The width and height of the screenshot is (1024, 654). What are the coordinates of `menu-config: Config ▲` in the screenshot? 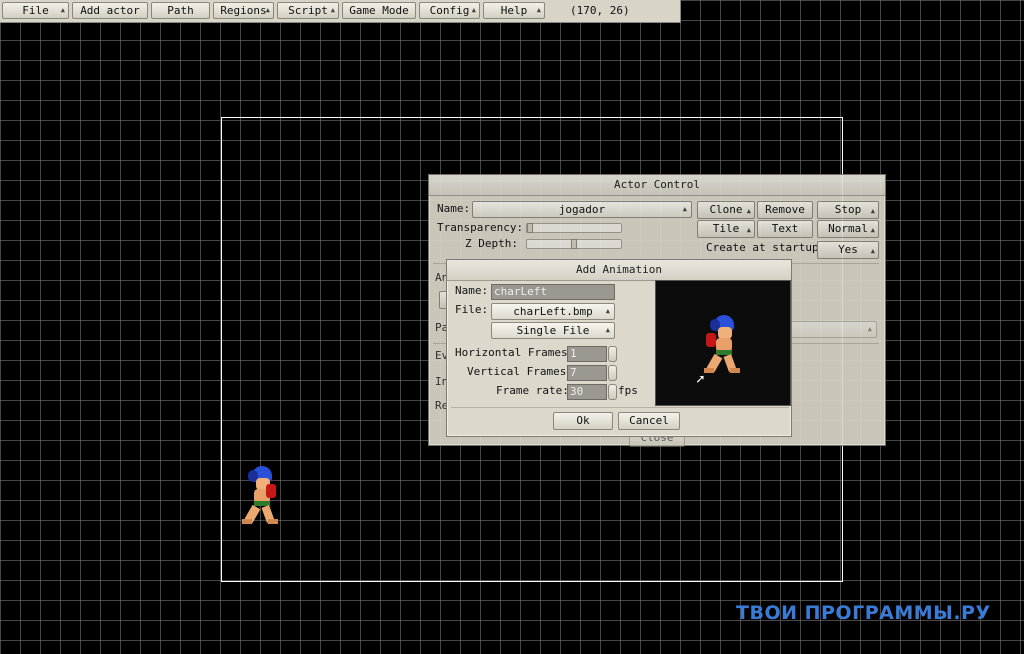 It's located at (449, 10).